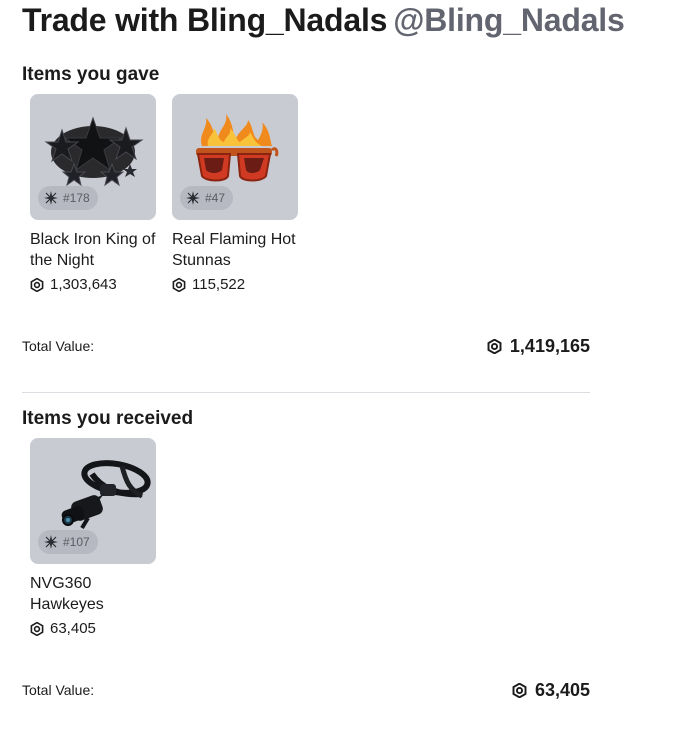 Image resolution: width=674 pixels, height=742 pixels. I want to click on item-thumbnail: #178, so click(93, 157).